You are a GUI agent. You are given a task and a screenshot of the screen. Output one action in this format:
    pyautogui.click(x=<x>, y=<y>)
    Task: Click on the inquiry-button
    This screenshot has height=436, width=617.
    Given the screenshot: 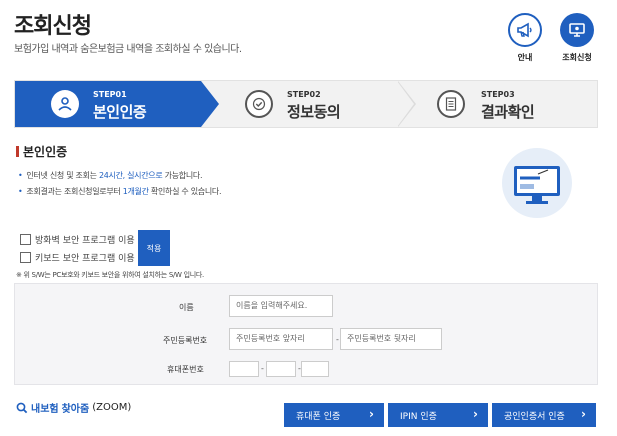 What is the action you would take?
    pyautogui.click(x=577, y=30)
    